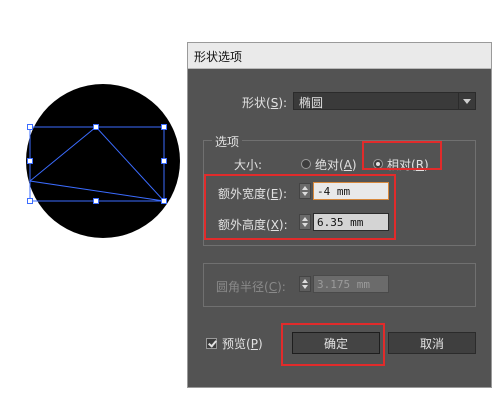 Image resolution: width=501 pixels, height=418 pixels. What do you see at coordinates (305, 284) in the screenshot?
I see `corner-radius-stepper` at bounding box center [305, 284].